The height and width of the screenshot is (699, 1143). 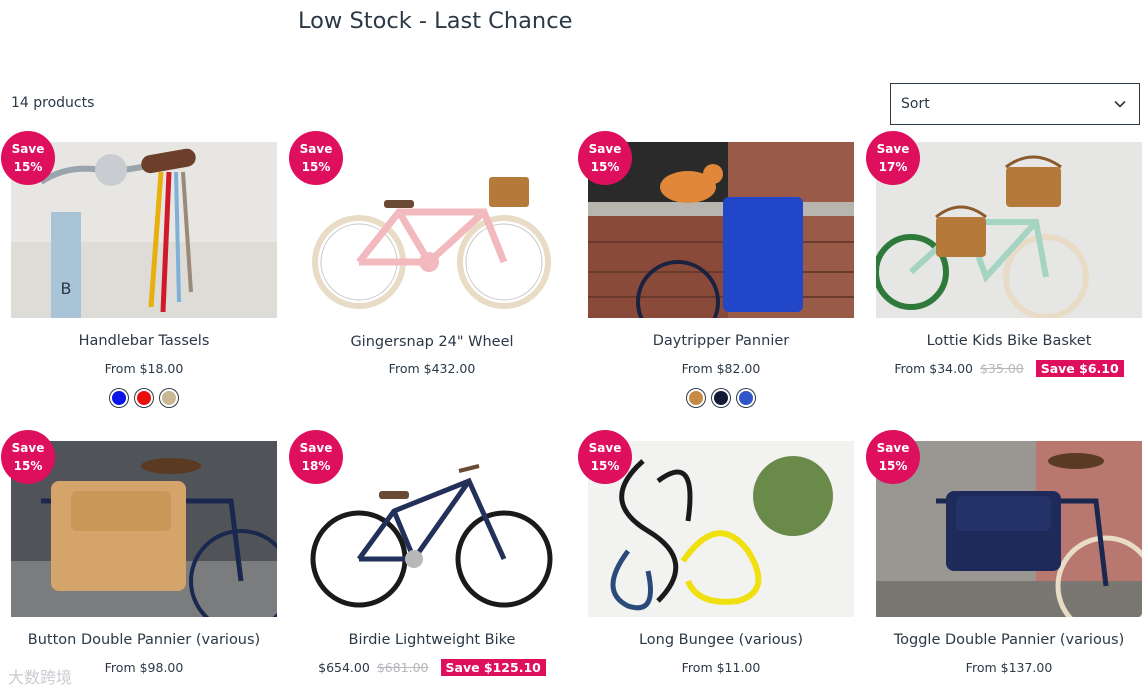 I want to click on product-price-line: From $11.00, so click(x=721, y=667).